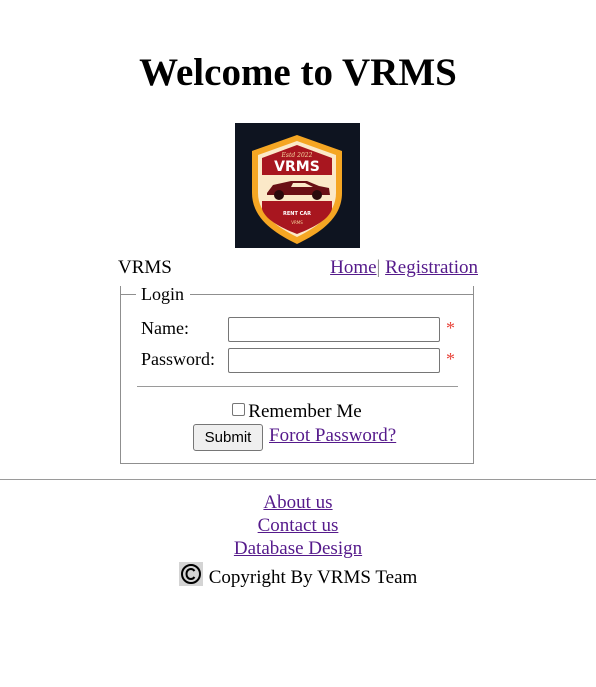 This screenshot has width=596, height=687. Describe the element at coordinates (228, 437) in the screenshot. I see `submit-button: Submit` at that location.